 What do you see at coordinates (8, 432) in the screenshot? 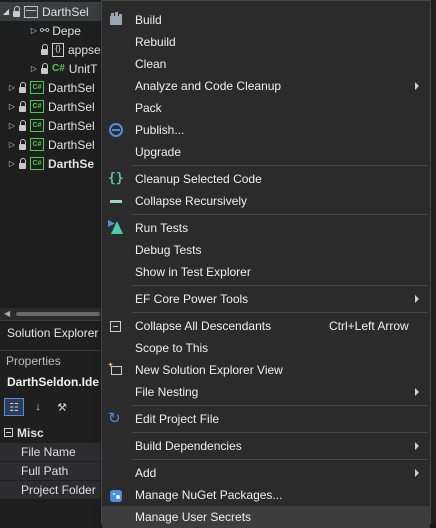
I see `collapse-section-icon` at bounding box center [8, 432].